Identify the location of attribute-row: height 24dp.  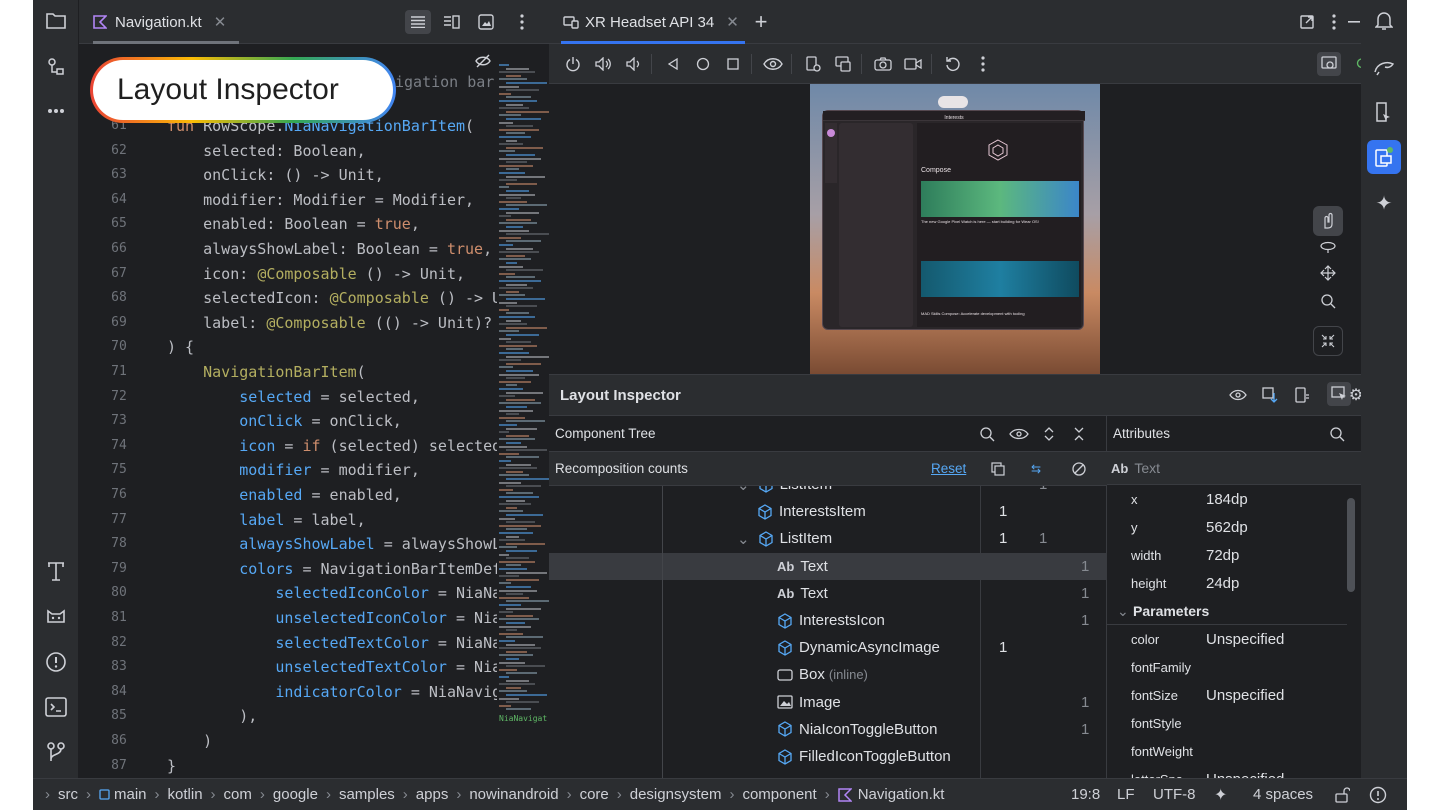
(1227, 583).